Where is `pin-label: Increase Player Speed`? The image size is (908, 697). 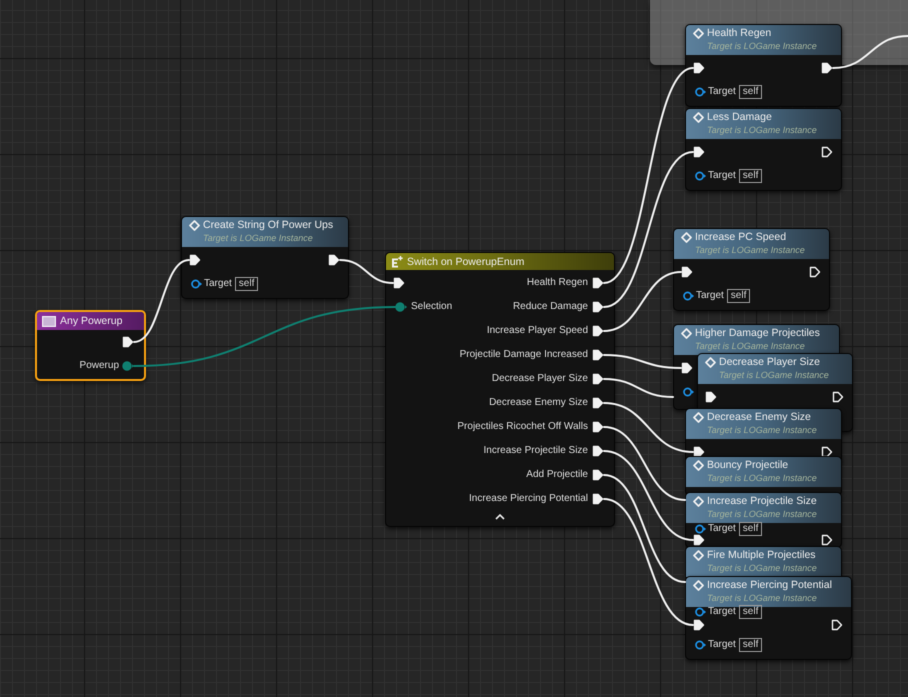
pin-label: Increase Player Speed is located at coordinates (537, 331).